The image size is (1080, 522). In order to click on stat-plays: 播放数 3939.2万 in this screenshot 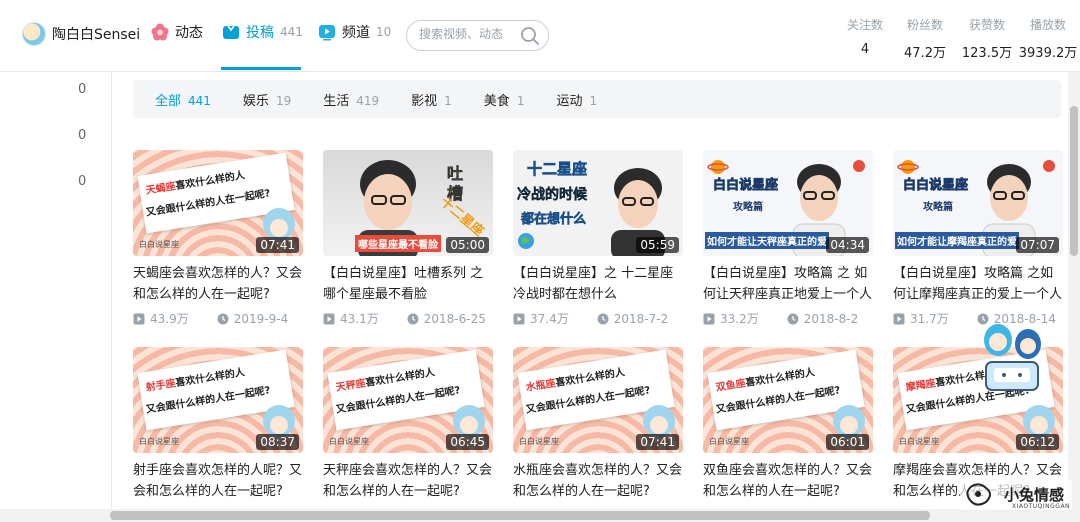, I will do `click(1048, 38)`.